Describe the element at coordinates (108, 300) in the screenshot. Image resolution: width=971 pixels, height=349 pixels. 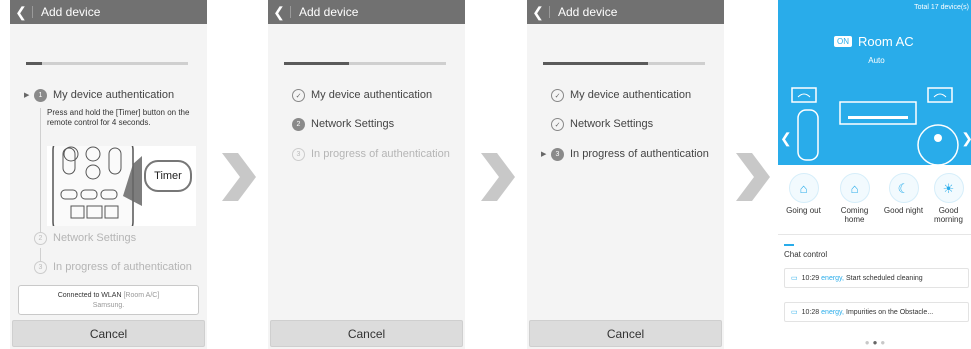
I see `wlan-status-box: Connected to WLAN [Room A/C] Samsung.` at that location.